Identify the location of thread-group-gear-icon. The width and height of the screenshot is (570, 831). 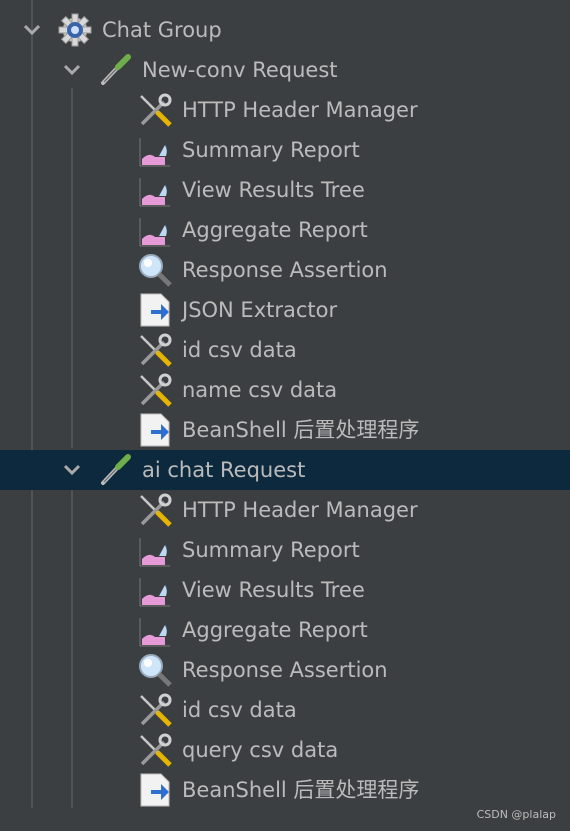
(75, 30).